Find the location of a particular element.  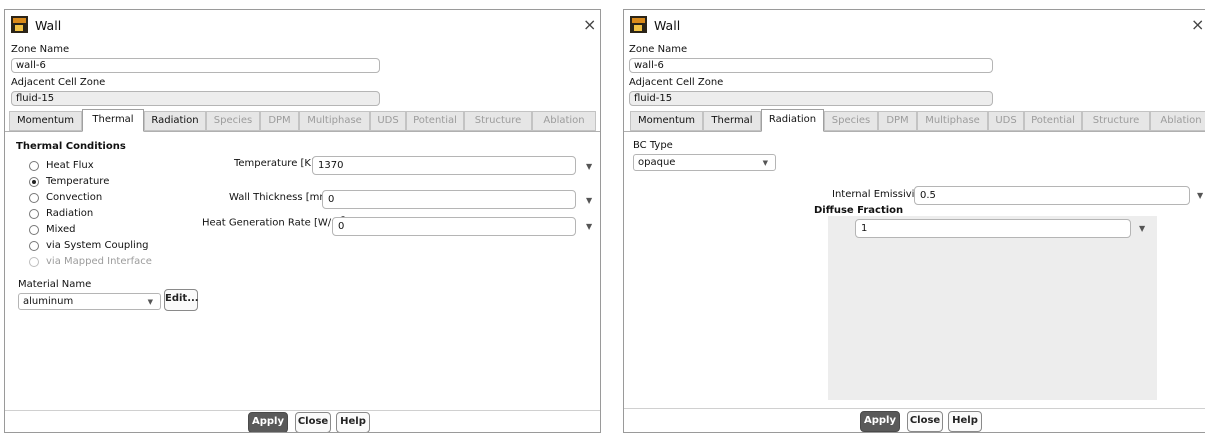

bc-type-select: opaque ▼ is located at coordinates (704, 162).